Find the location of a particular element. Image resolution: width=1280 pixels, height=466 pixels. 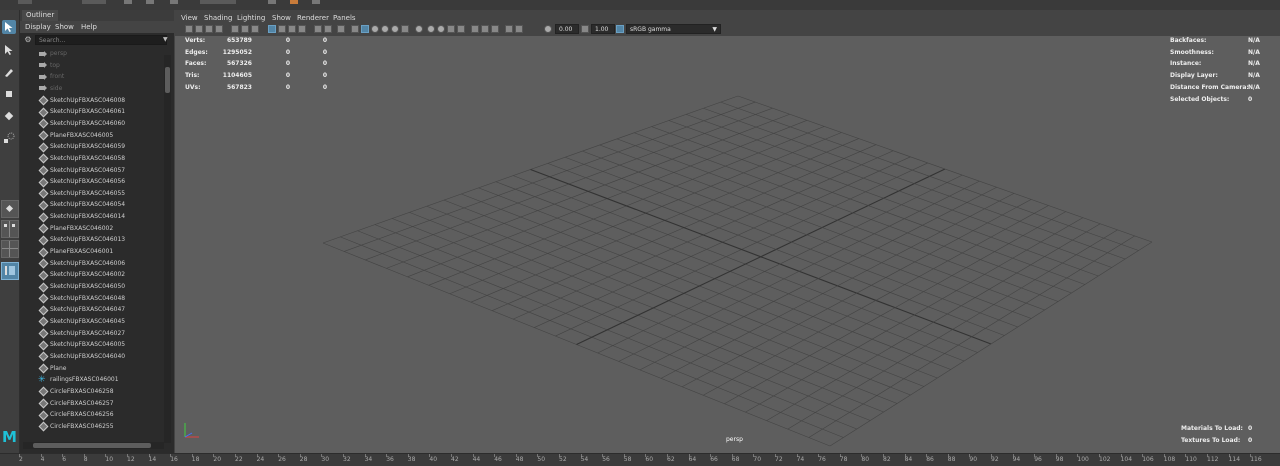

outliner-item: SketchUpFBXASC046008 is located at coordinates (81, 100).